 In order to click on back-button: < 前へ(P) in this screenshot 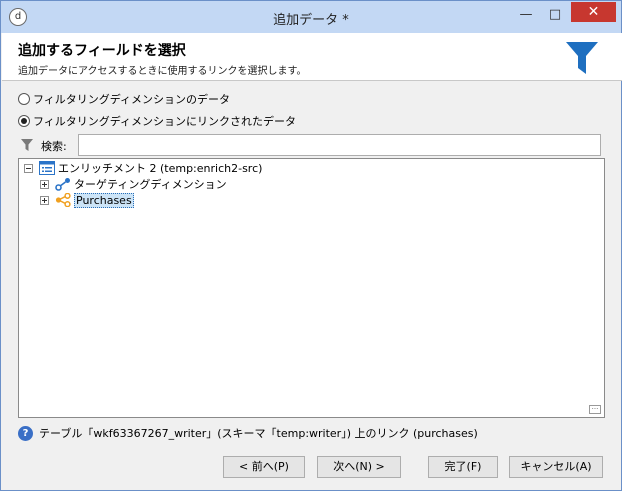, I will do `click(264, 467)`.